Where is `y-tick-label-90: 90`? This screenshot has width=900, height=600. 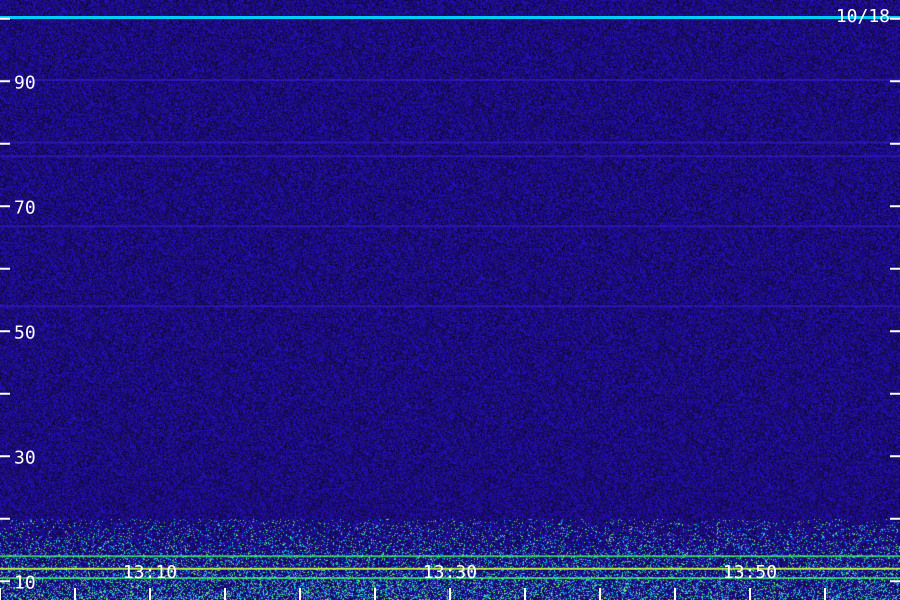
y-tick-label-90: 90 is located at coordinates (25, 82).